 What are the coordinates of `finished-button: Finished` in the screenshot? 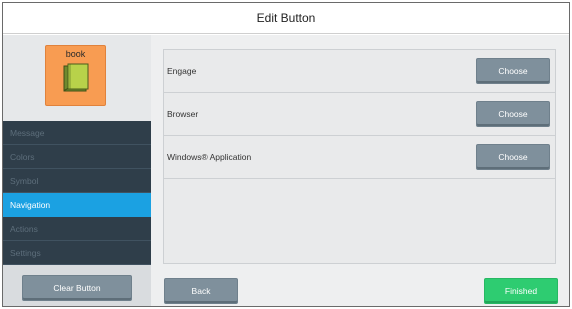 It's located at (521, 291).